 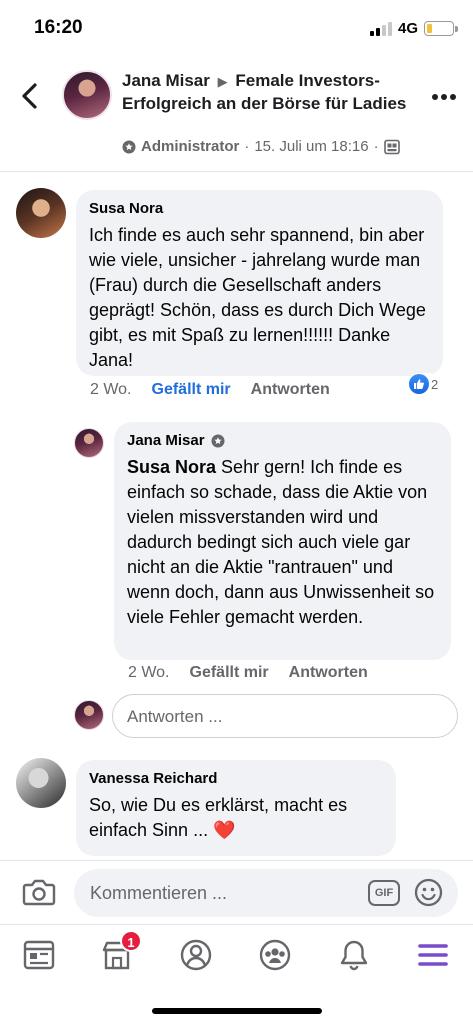 I want to click on more-dots-icon, so click(x=444, y=98).